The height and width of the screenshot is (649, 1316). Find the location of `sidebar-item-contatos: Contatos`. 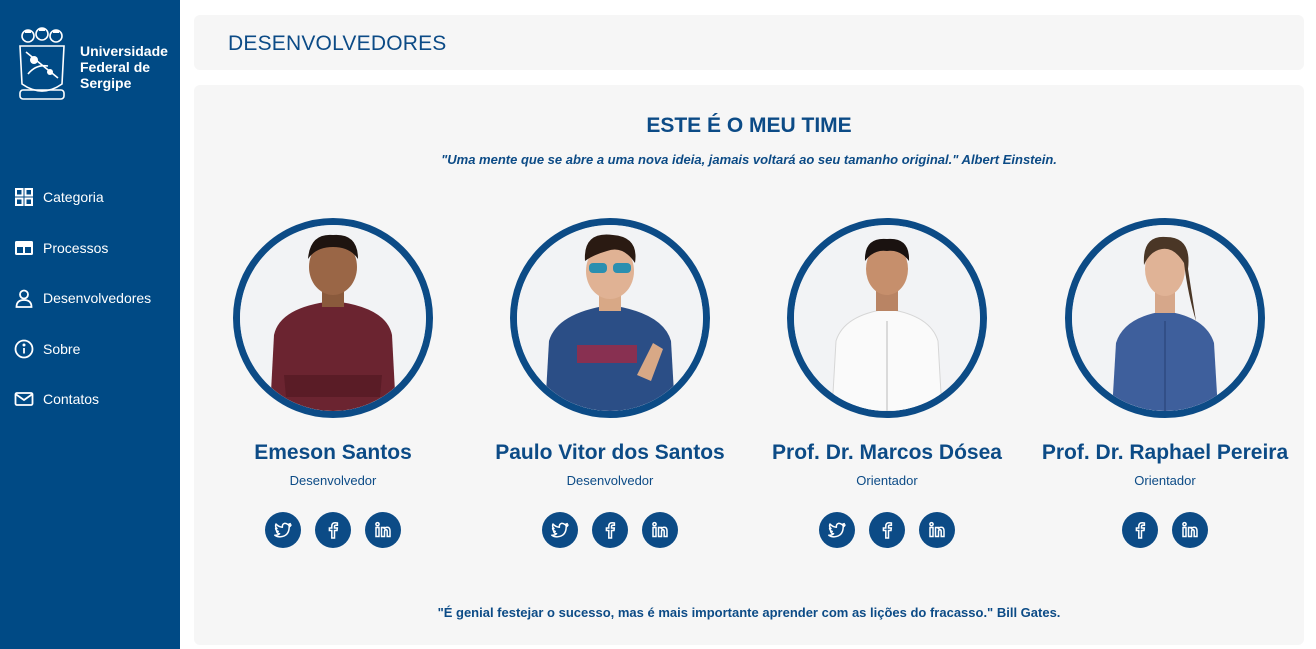

sidebar-item-contatos: Contatos is located at coordinates (90, 399).